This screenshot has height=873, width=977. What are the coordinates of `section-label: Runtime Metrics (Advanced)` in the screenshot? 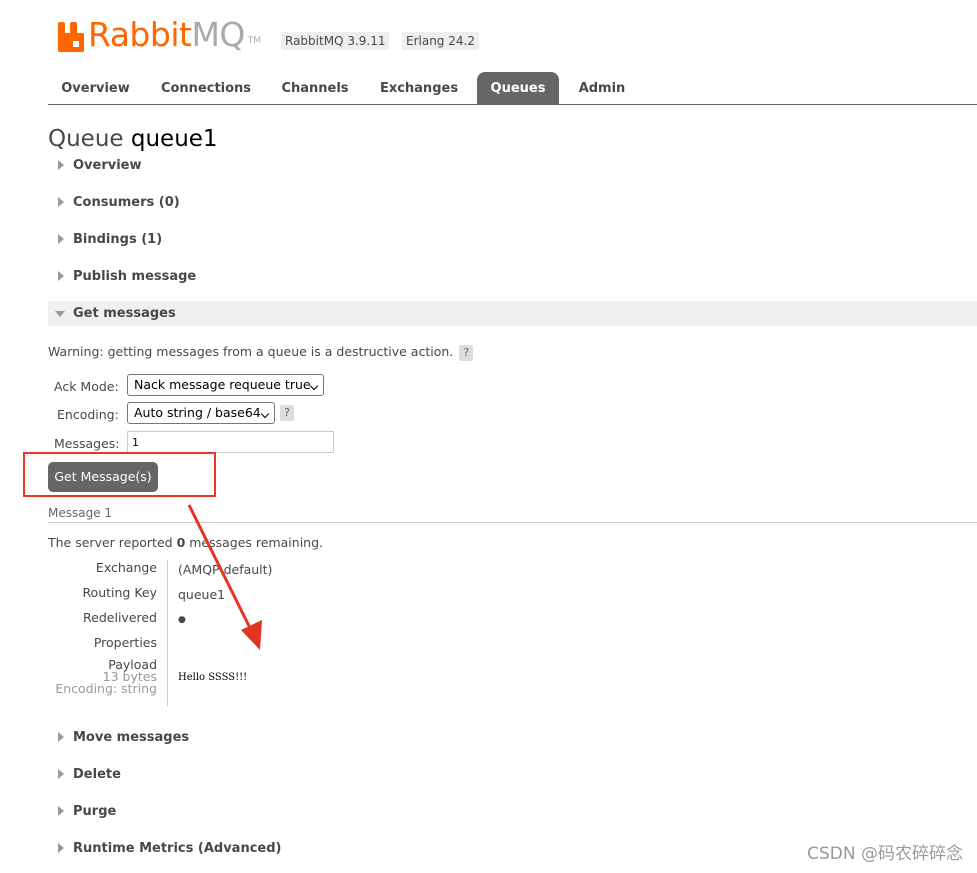 It's located at (177, 848).